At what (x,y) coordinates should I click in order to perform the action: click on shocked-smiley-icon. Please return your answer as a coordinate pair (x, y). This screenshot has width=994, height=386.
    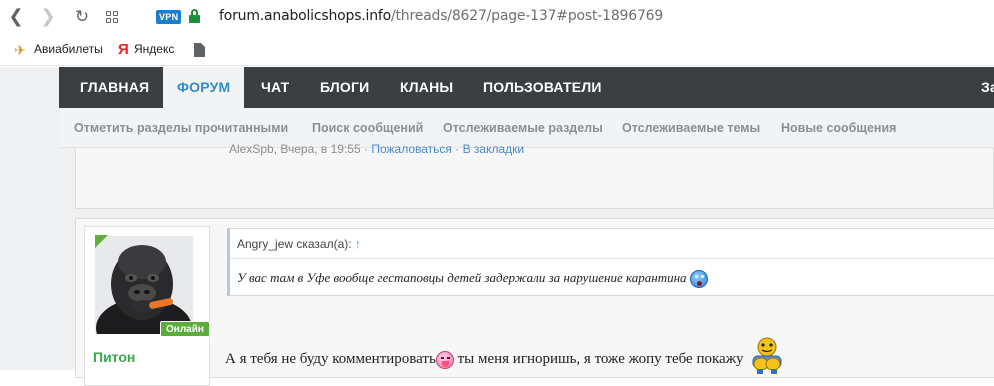
    Looking at the image, I should click on (698, 279).